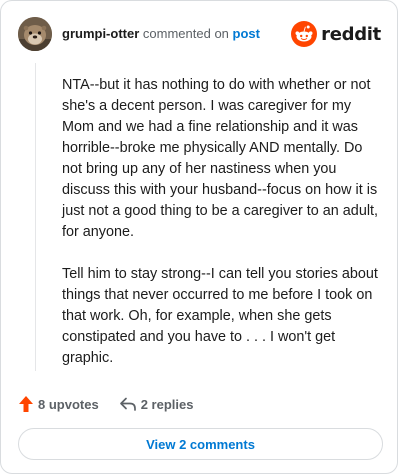 Image resolution: width=400 pixels, height=476 pixels. What do you see at coordinates (105, 404) in the screenshot?
I see `comment-actions: 8 upvotes 2 replies` at bounding box center [105, 404].